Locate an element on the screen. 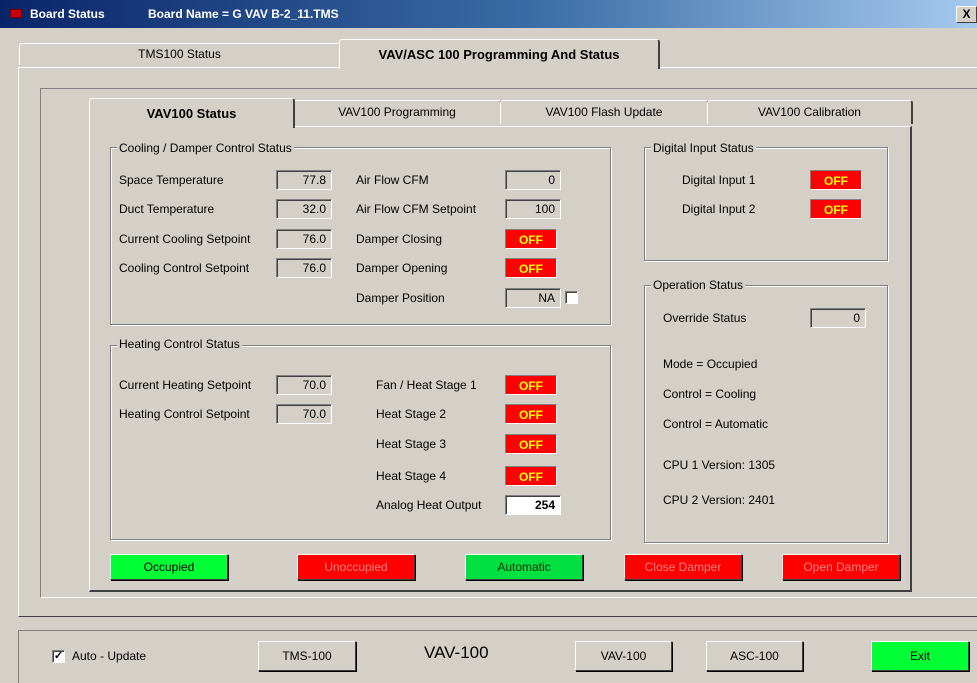 The width and height of the screenshot is (977, 683). board-name: Board Name = G VAV B-2_11.TMS is located at coordinates (243, 14).